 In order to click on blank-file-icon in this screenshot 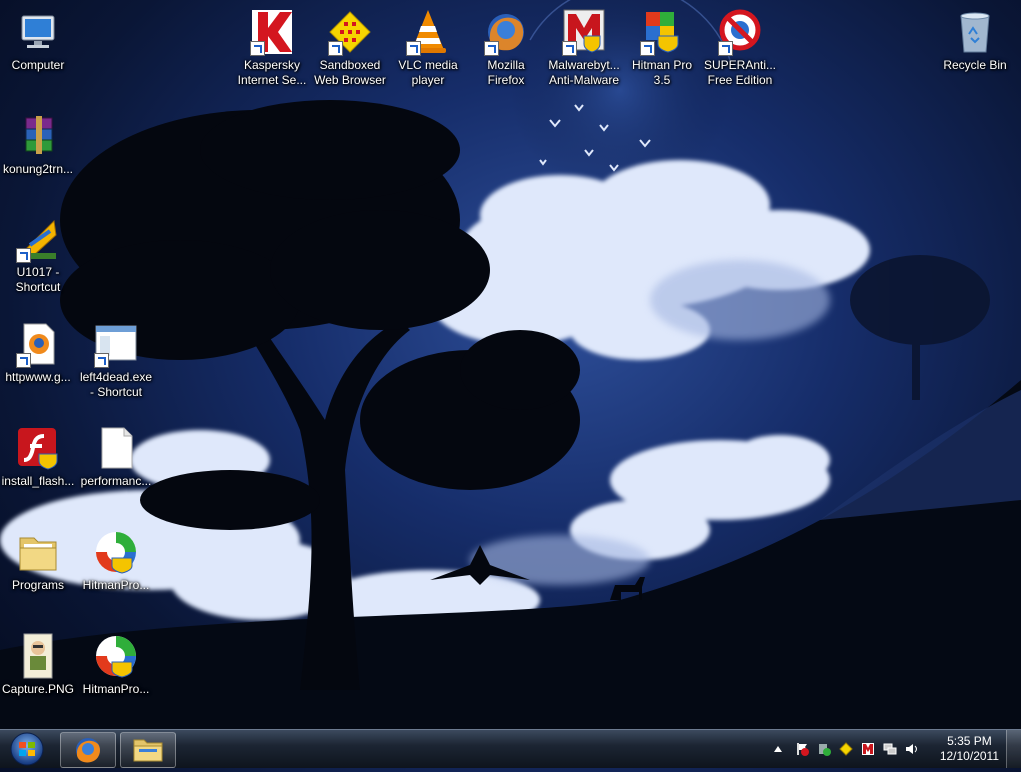, I will do `click(116, 448)`.